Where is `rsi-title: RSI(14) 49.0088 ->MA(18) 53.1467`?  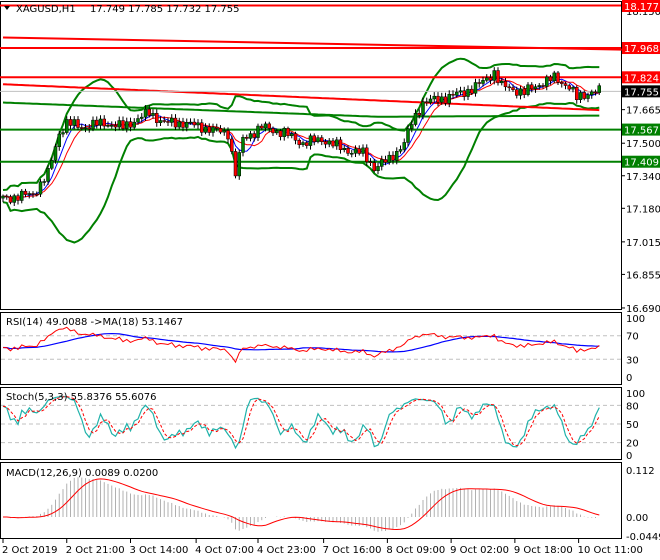 rsi-title: RSI(14) 49.0088 ->MA(18) 53.1467 is located at coordinates (94, 322).